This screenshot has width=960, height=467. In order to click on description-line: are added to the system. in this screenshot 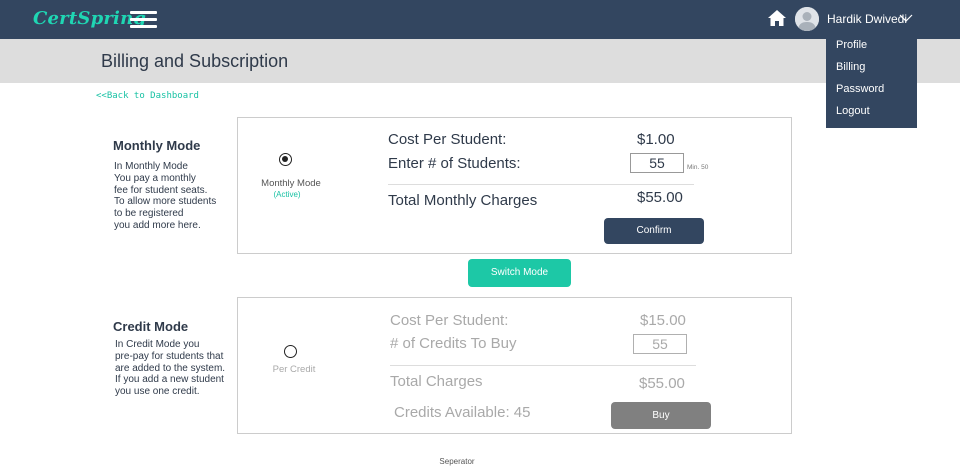, I will do `click(170, 368)`.